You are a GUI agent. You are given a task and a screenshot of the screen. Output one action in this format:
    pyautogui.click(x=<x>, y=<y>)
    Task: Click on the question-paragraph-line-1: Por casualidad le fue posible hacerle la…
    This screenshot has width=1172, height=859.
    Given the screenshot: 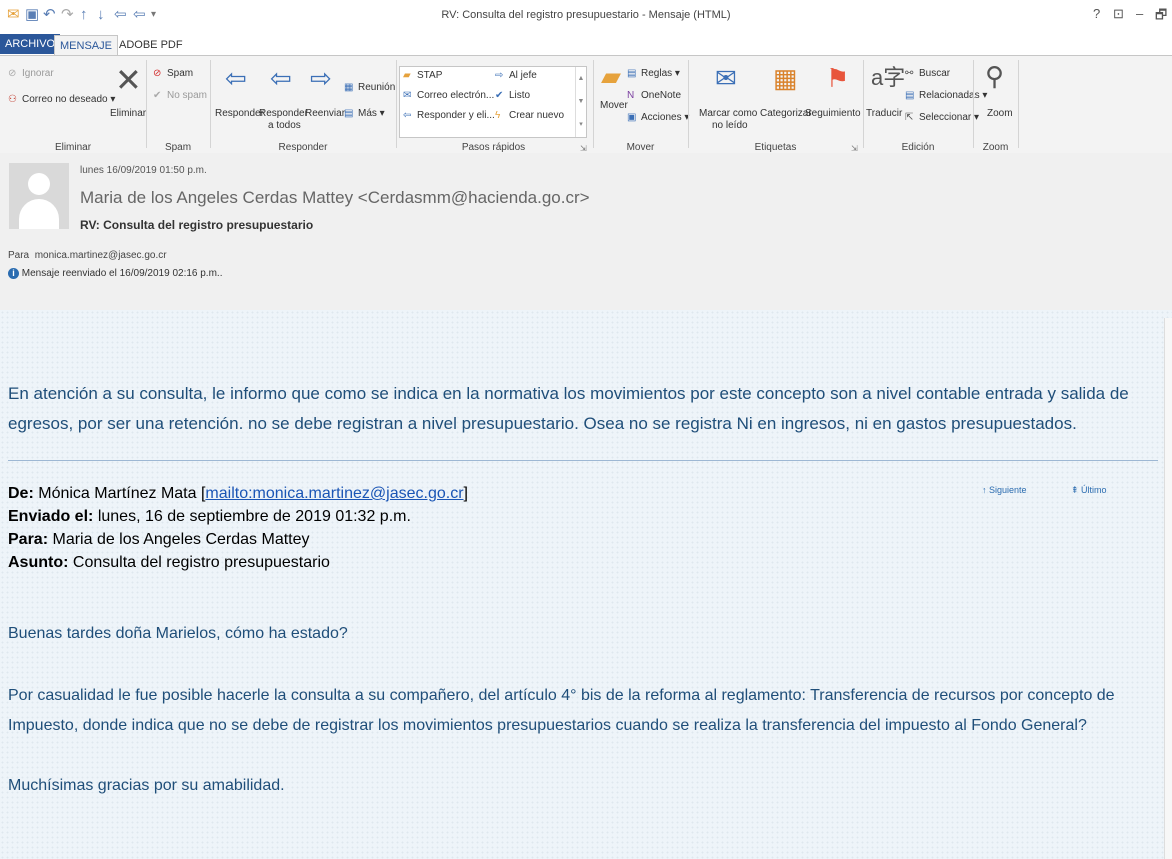 What is the action you would take?
    pyautogui.click(x=561, y=695)
    